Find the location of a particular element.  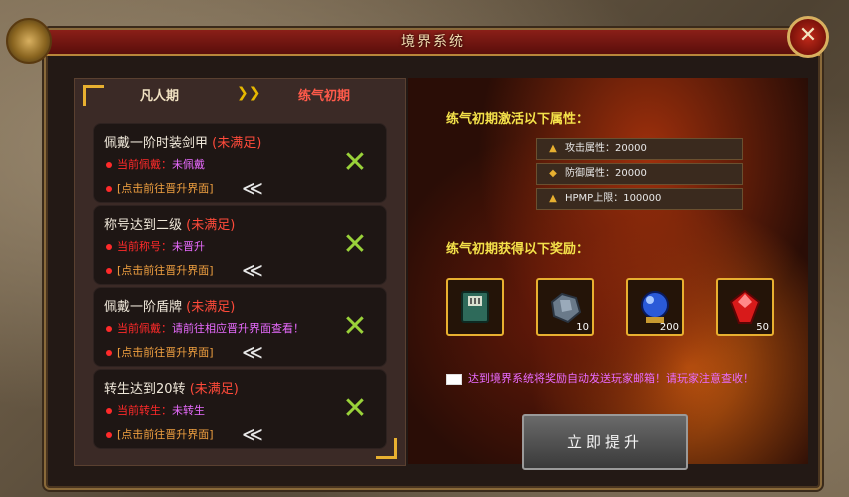

requirement-name: 佩戴一阶盾牌 is located at coordinates (143, 307).